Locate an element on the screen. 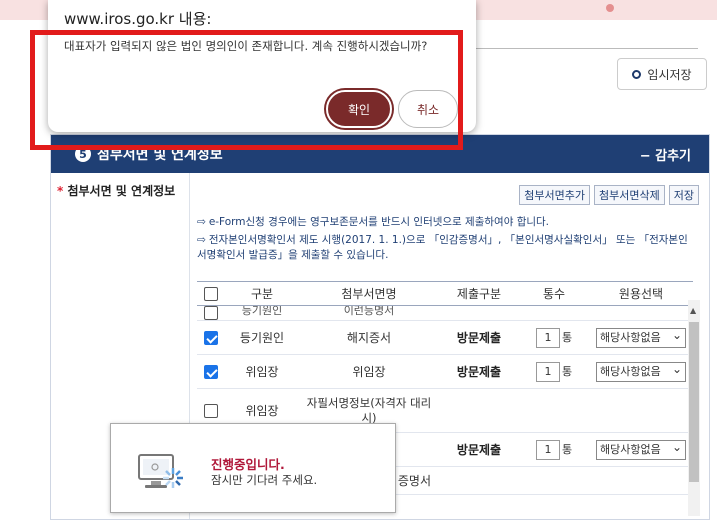  col-header: 구분 is located at coordinates (262, 293).